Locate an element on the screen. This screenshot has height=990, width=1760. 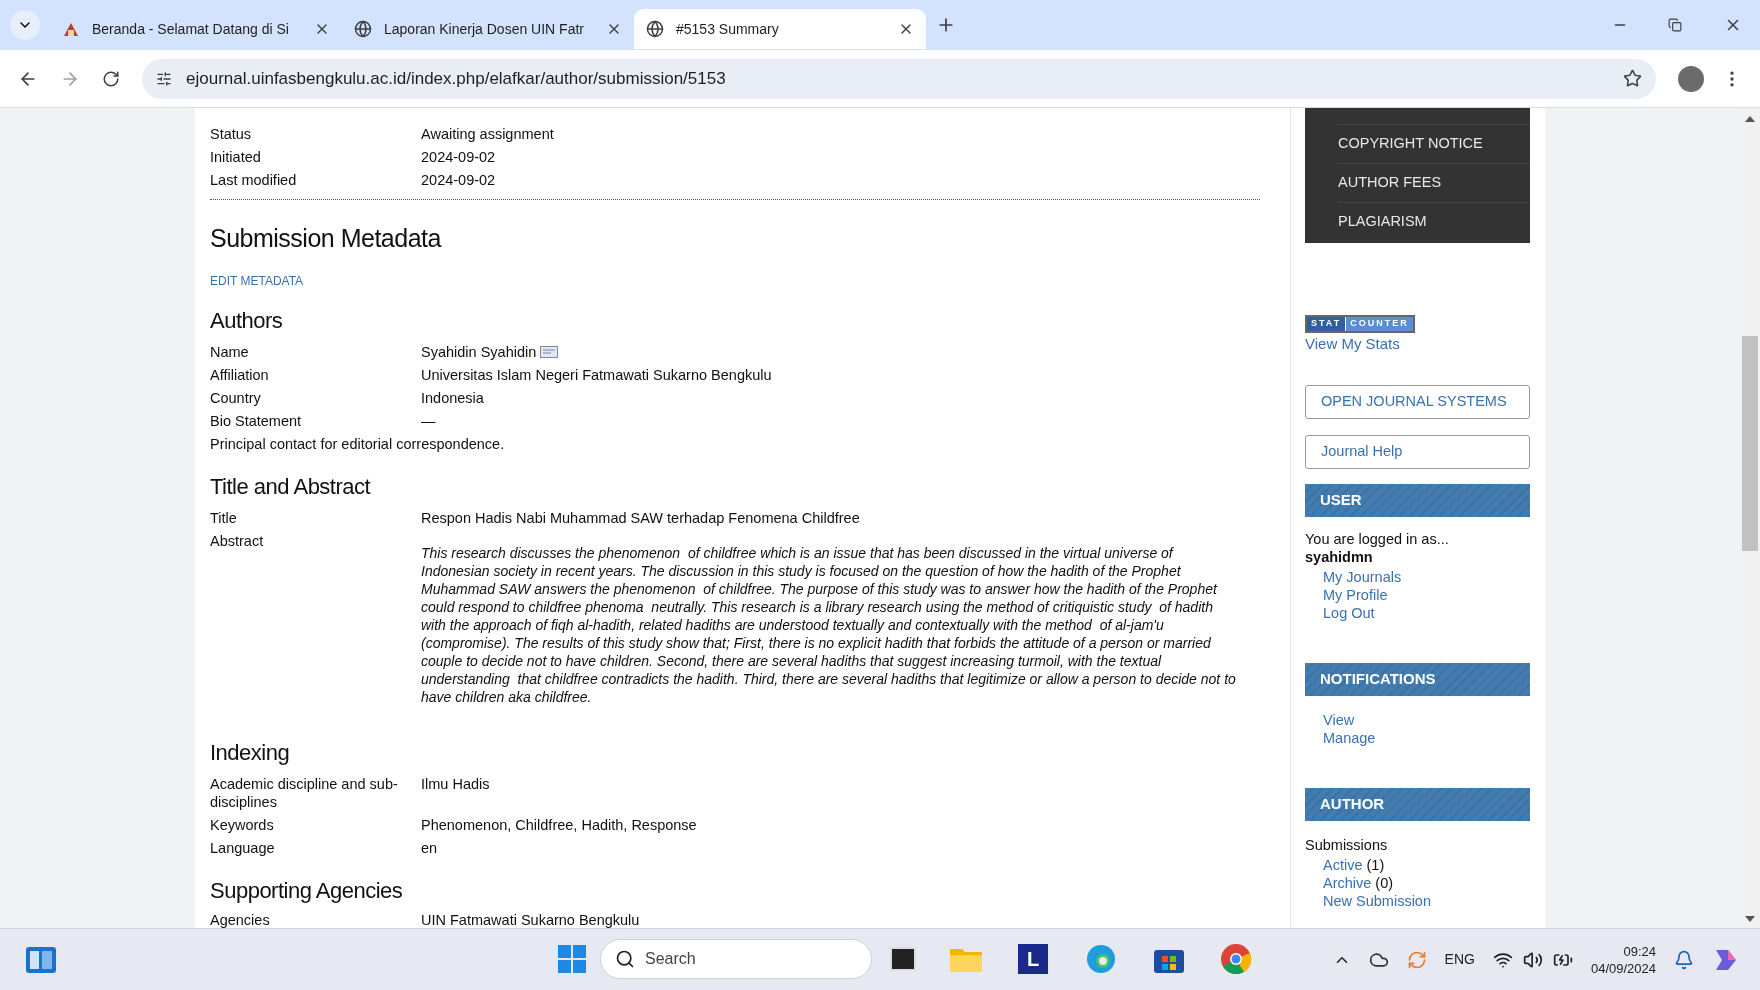
field-value: Phenomenon, Childfree, Hadith, Response is located at coordinates (559, 825).